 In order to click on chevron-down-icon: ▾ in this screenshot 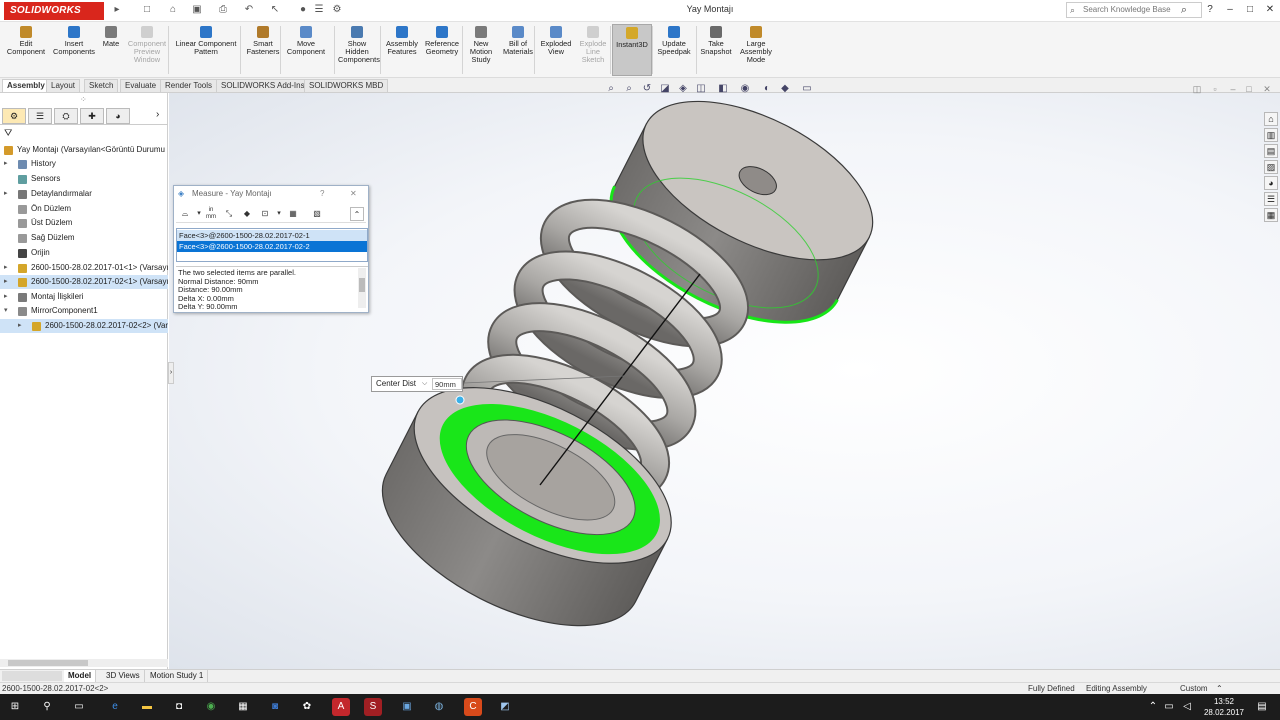, I will do `click(8, 311)`.